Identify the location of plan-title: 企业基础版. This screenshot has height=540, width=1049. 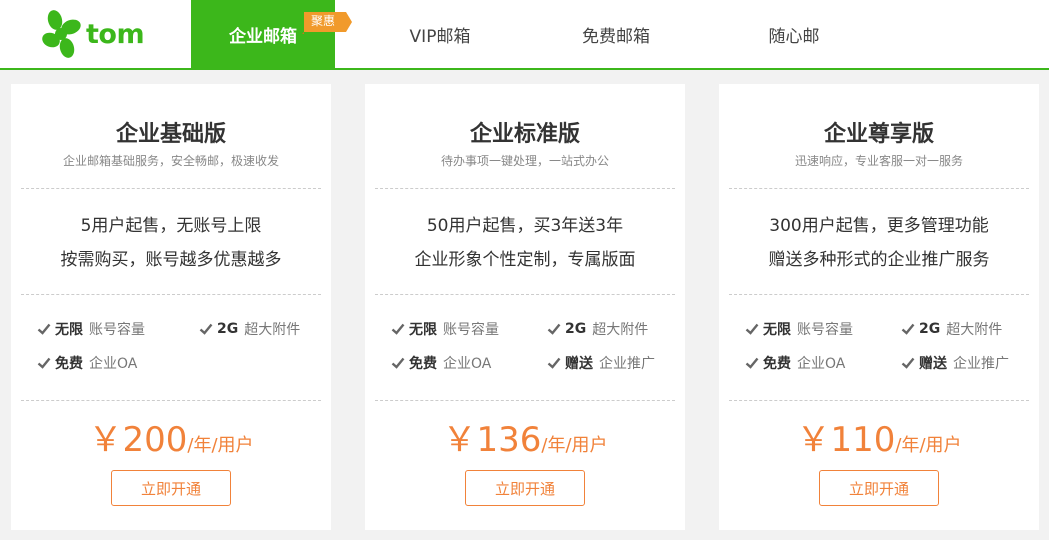
(170, 134).